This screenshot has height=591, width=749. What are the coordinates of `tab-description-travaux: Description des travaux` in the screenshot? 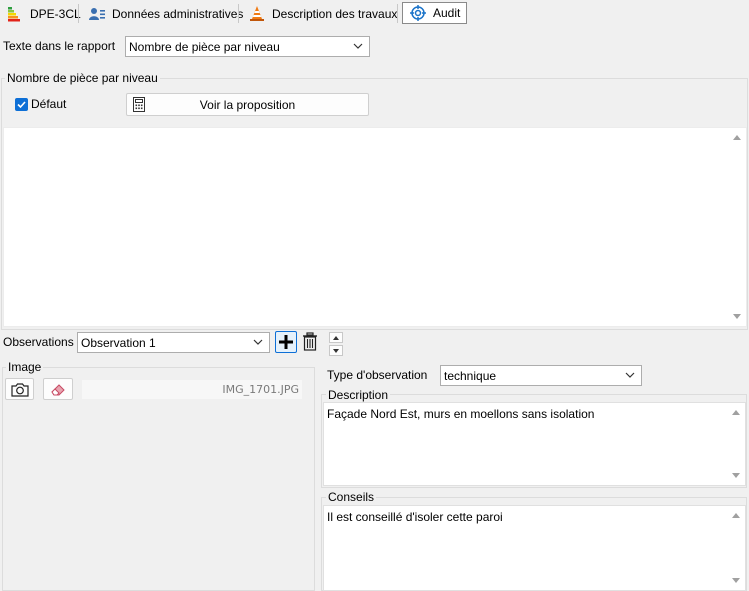 It's located at (322, 13).